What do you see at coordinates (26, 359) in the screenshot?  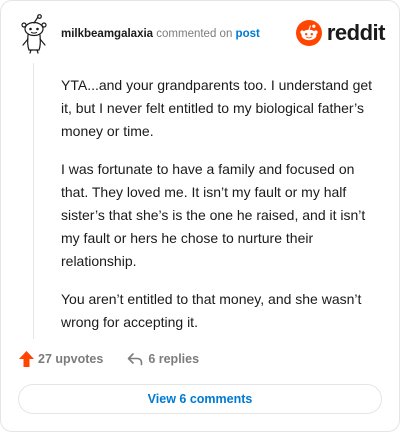 I see `upvote-arrow-icon` at bounding box center [26, 359].